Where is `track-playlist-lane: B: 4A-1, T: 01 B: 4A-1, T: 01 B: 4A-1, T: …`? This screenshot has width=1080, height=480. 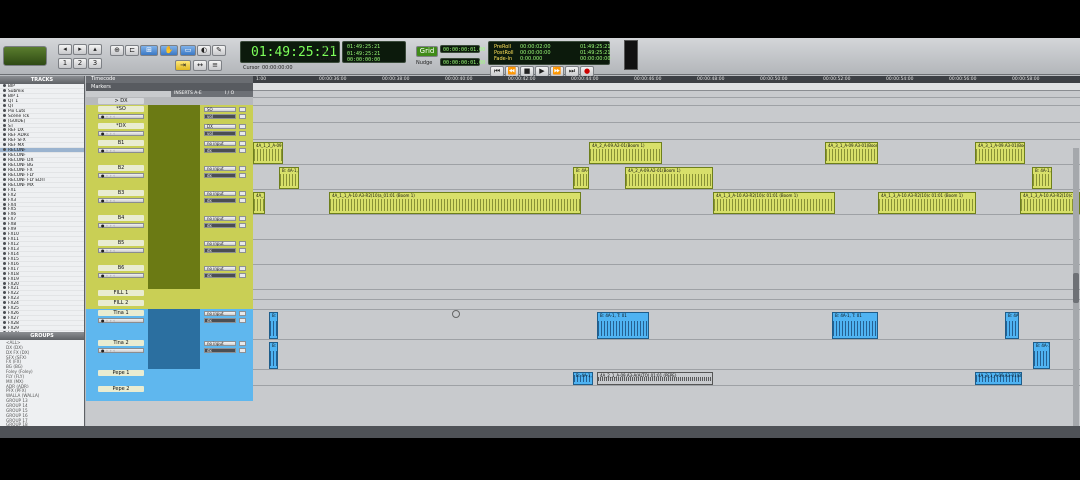 track-playlist-lane: B: 4A-1, T: 01 B: 4A-1, T: 01 B: 4A-1, T: … is located at coordinates (666, 324).